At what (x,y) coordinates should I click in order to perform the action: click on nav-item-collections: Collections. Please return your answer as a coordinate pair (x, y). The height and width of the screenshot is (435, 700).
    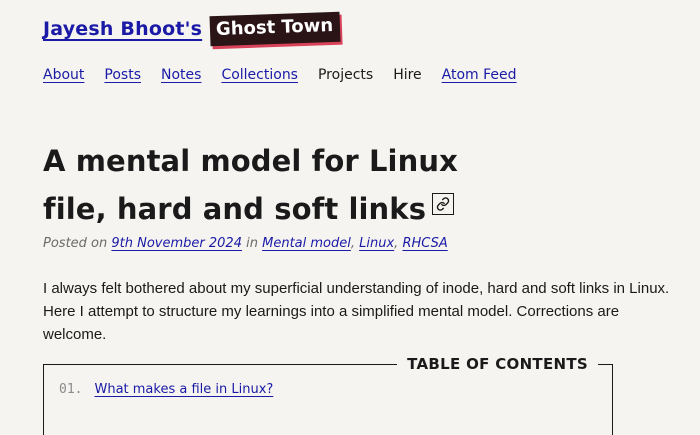
    Looking at the image, I should click on (259, 75).